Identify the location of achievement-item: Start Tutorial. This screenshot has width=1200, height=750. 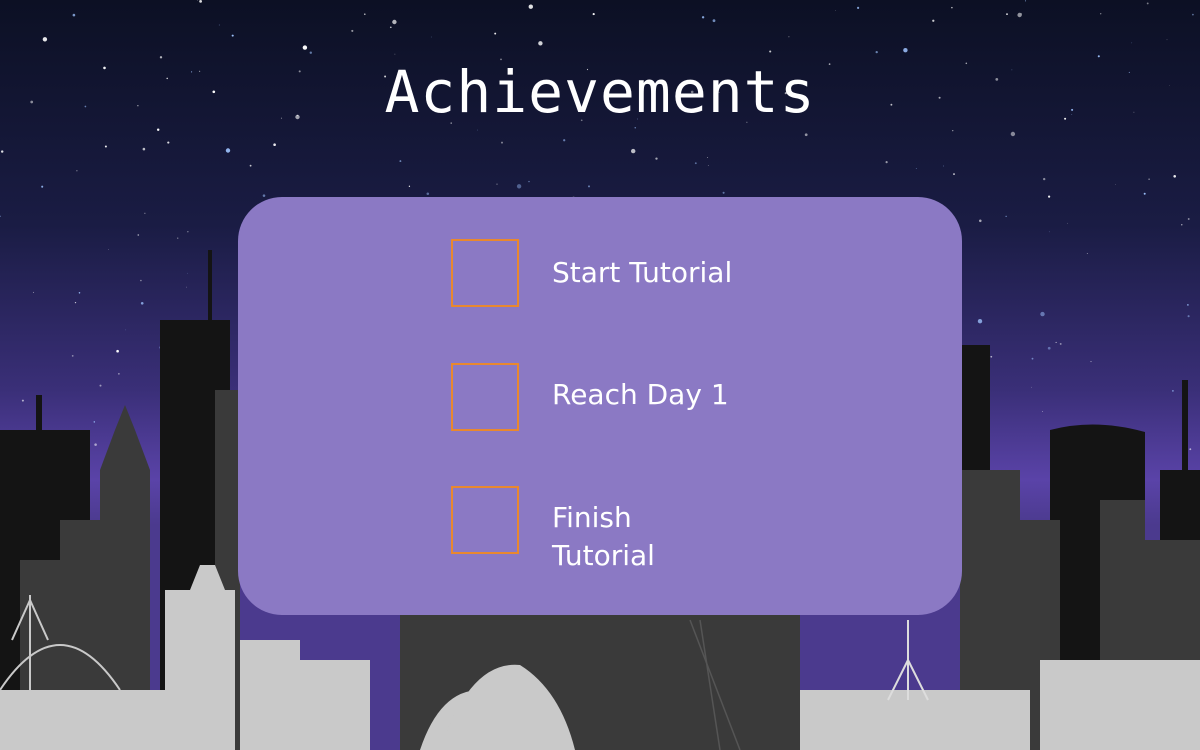
(601, 273).